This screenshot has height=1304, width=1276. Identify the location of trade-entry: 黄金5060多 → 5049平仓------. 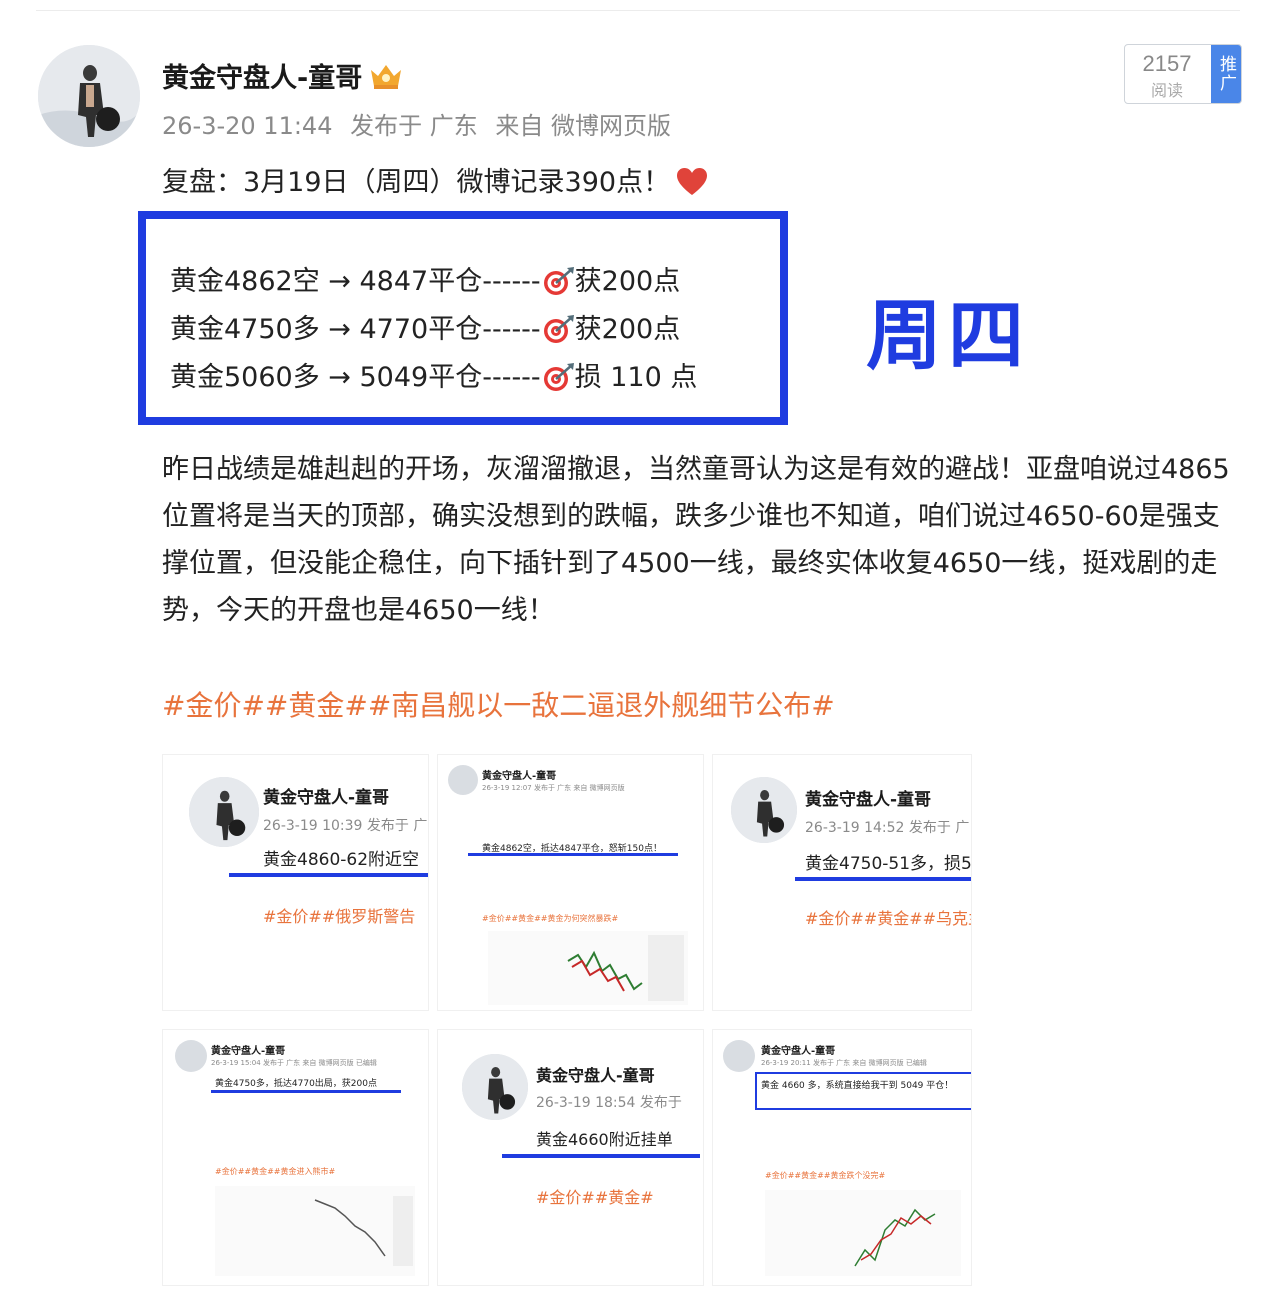
(355, 377).